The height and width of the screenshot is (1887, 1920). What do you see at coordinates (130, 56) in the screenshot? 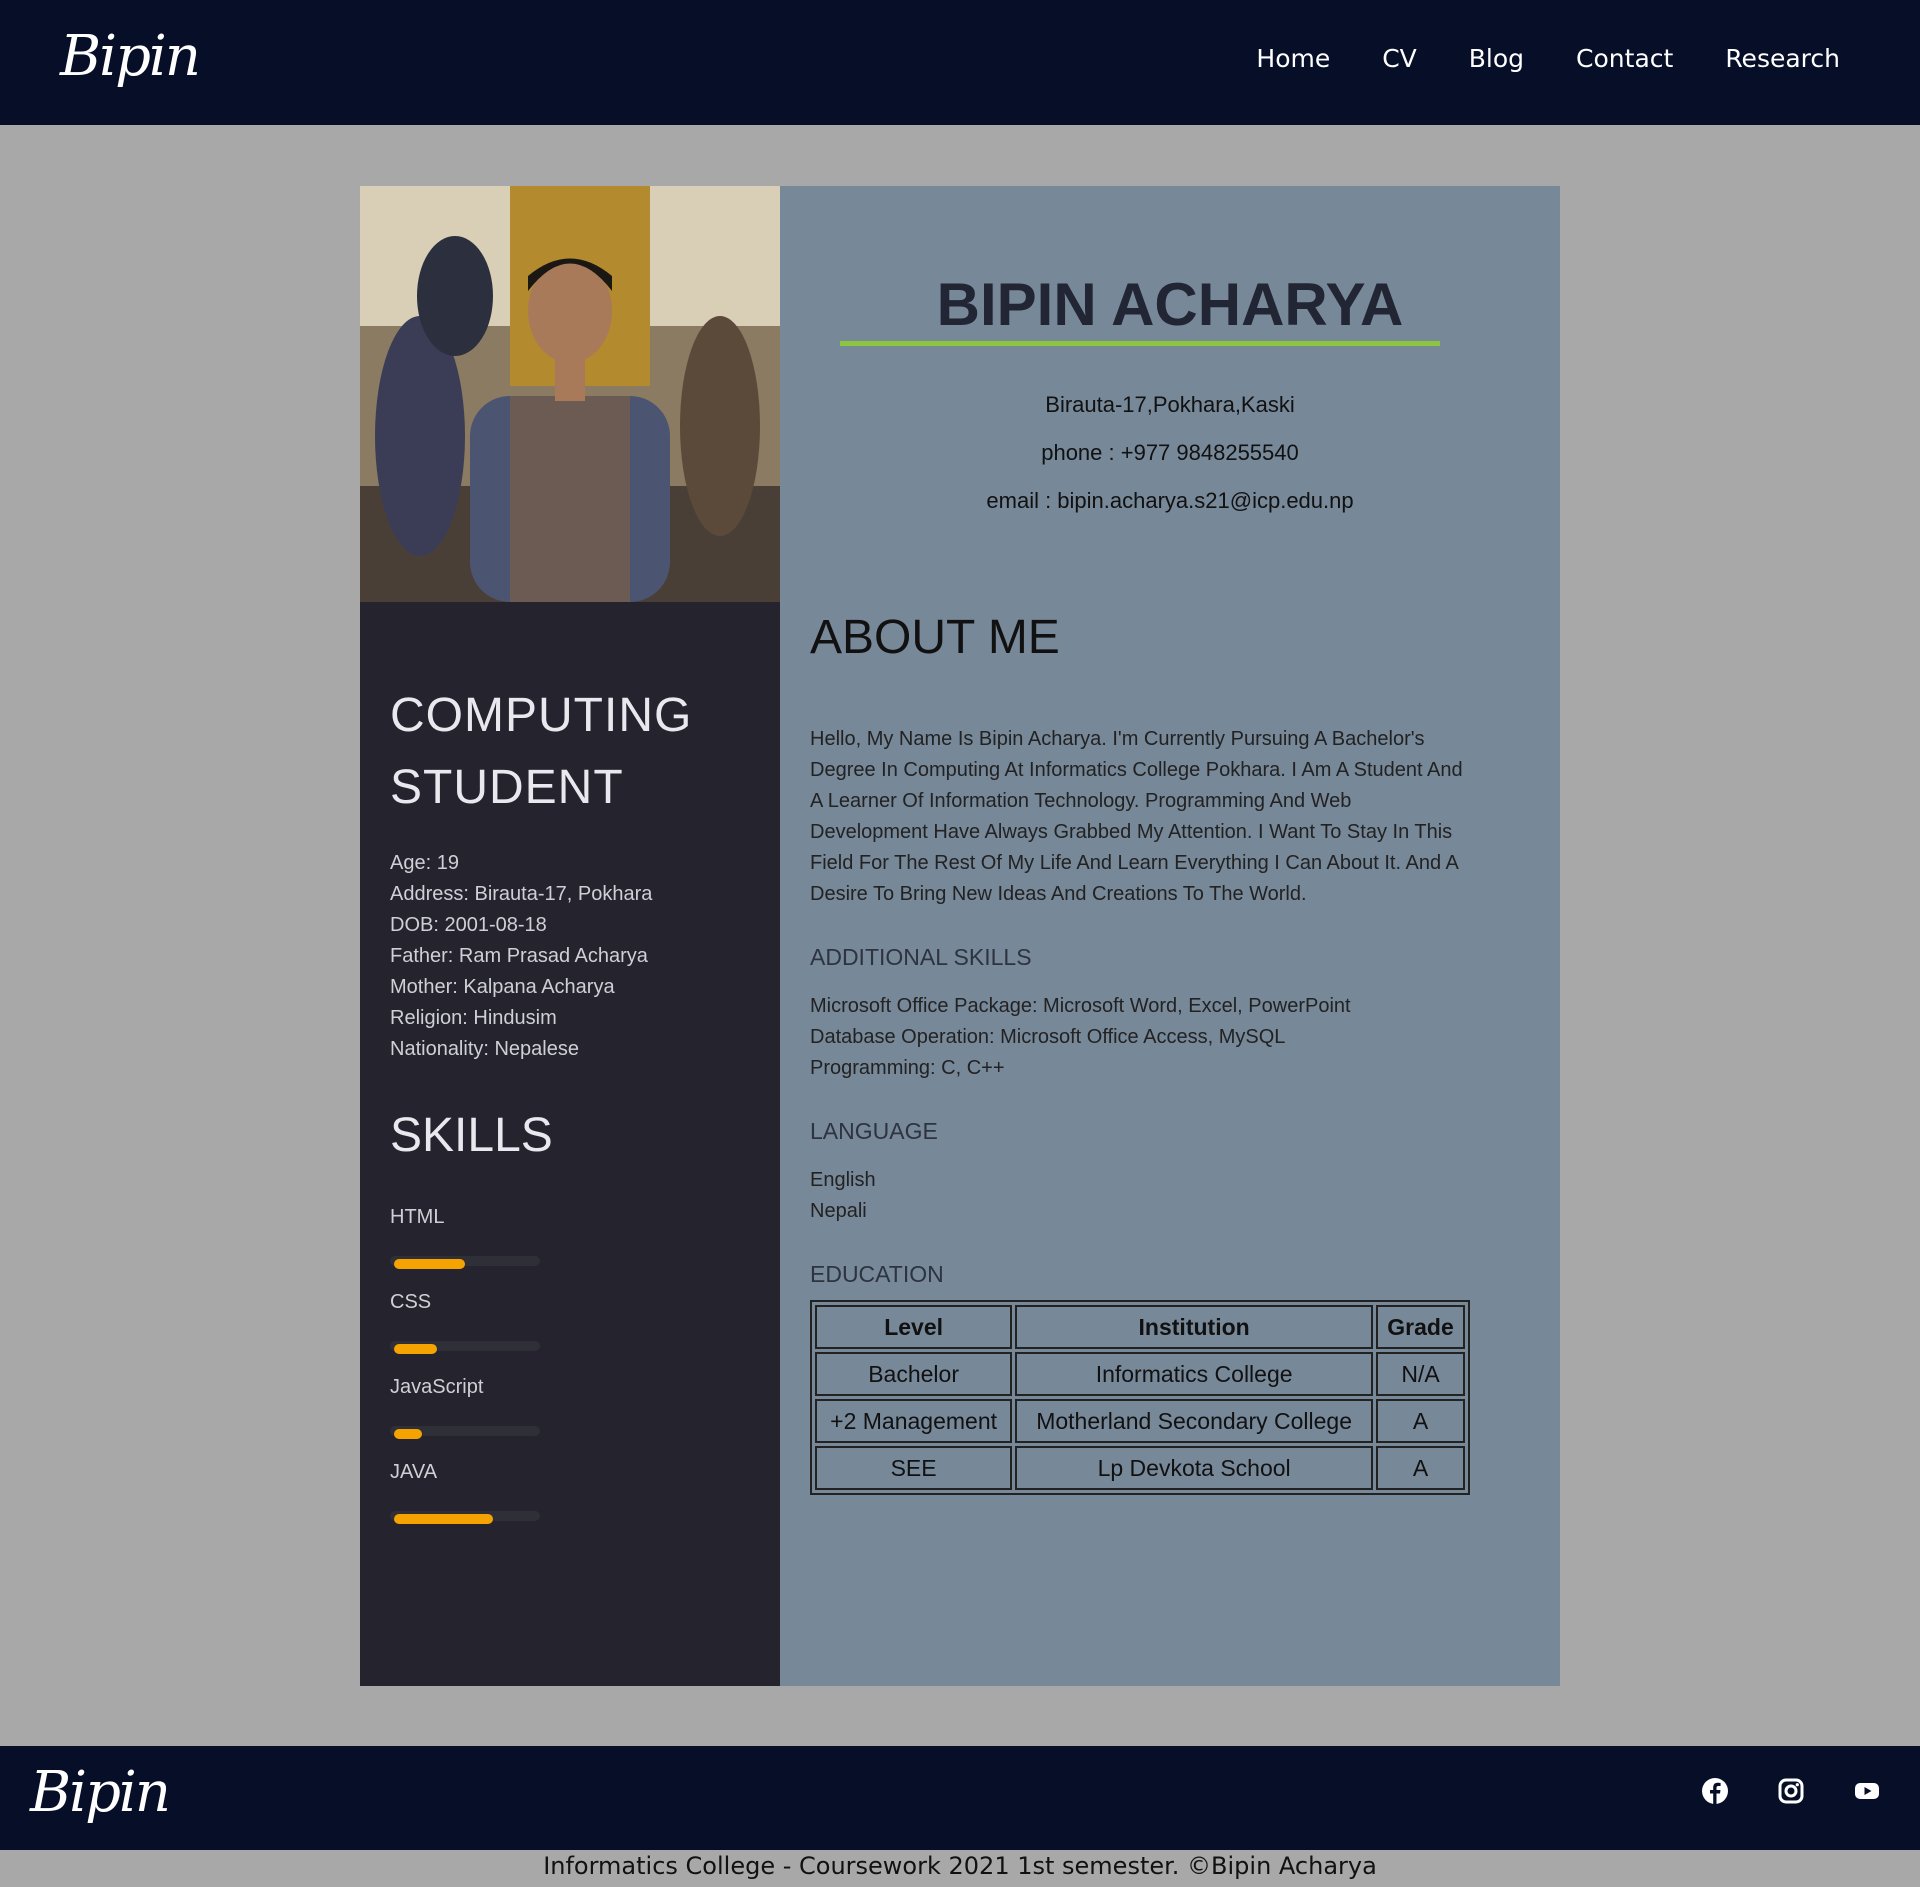
I see `site-logo: Bipin` at bounding box center [130, 56].